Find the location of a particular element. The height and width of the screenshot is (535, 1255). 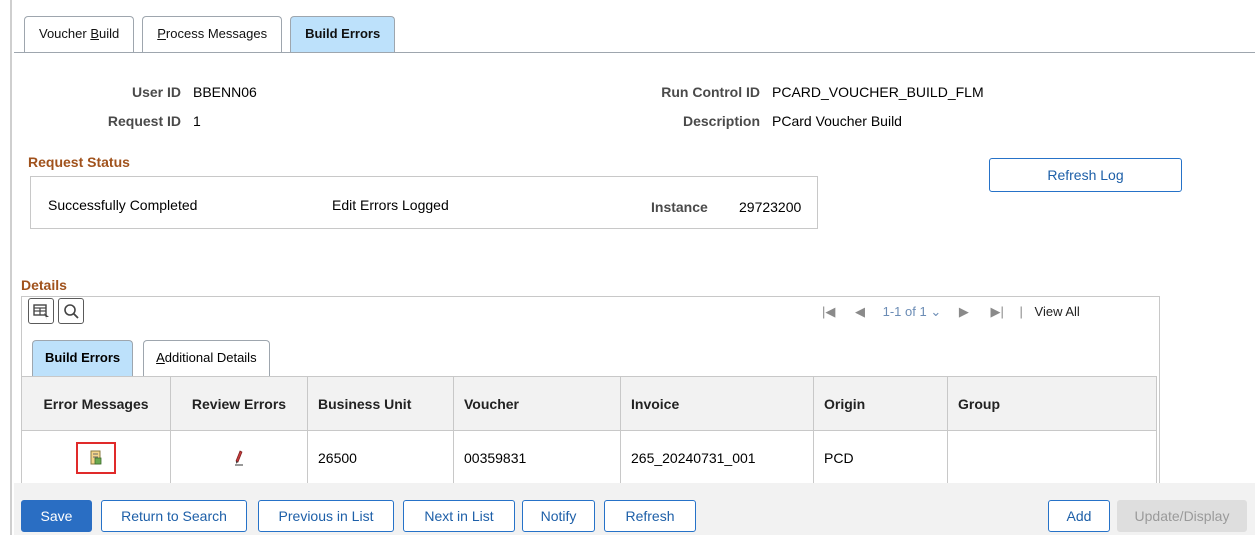

refresh-log-button: Refresh Log is located at coordinates (1085, 175).